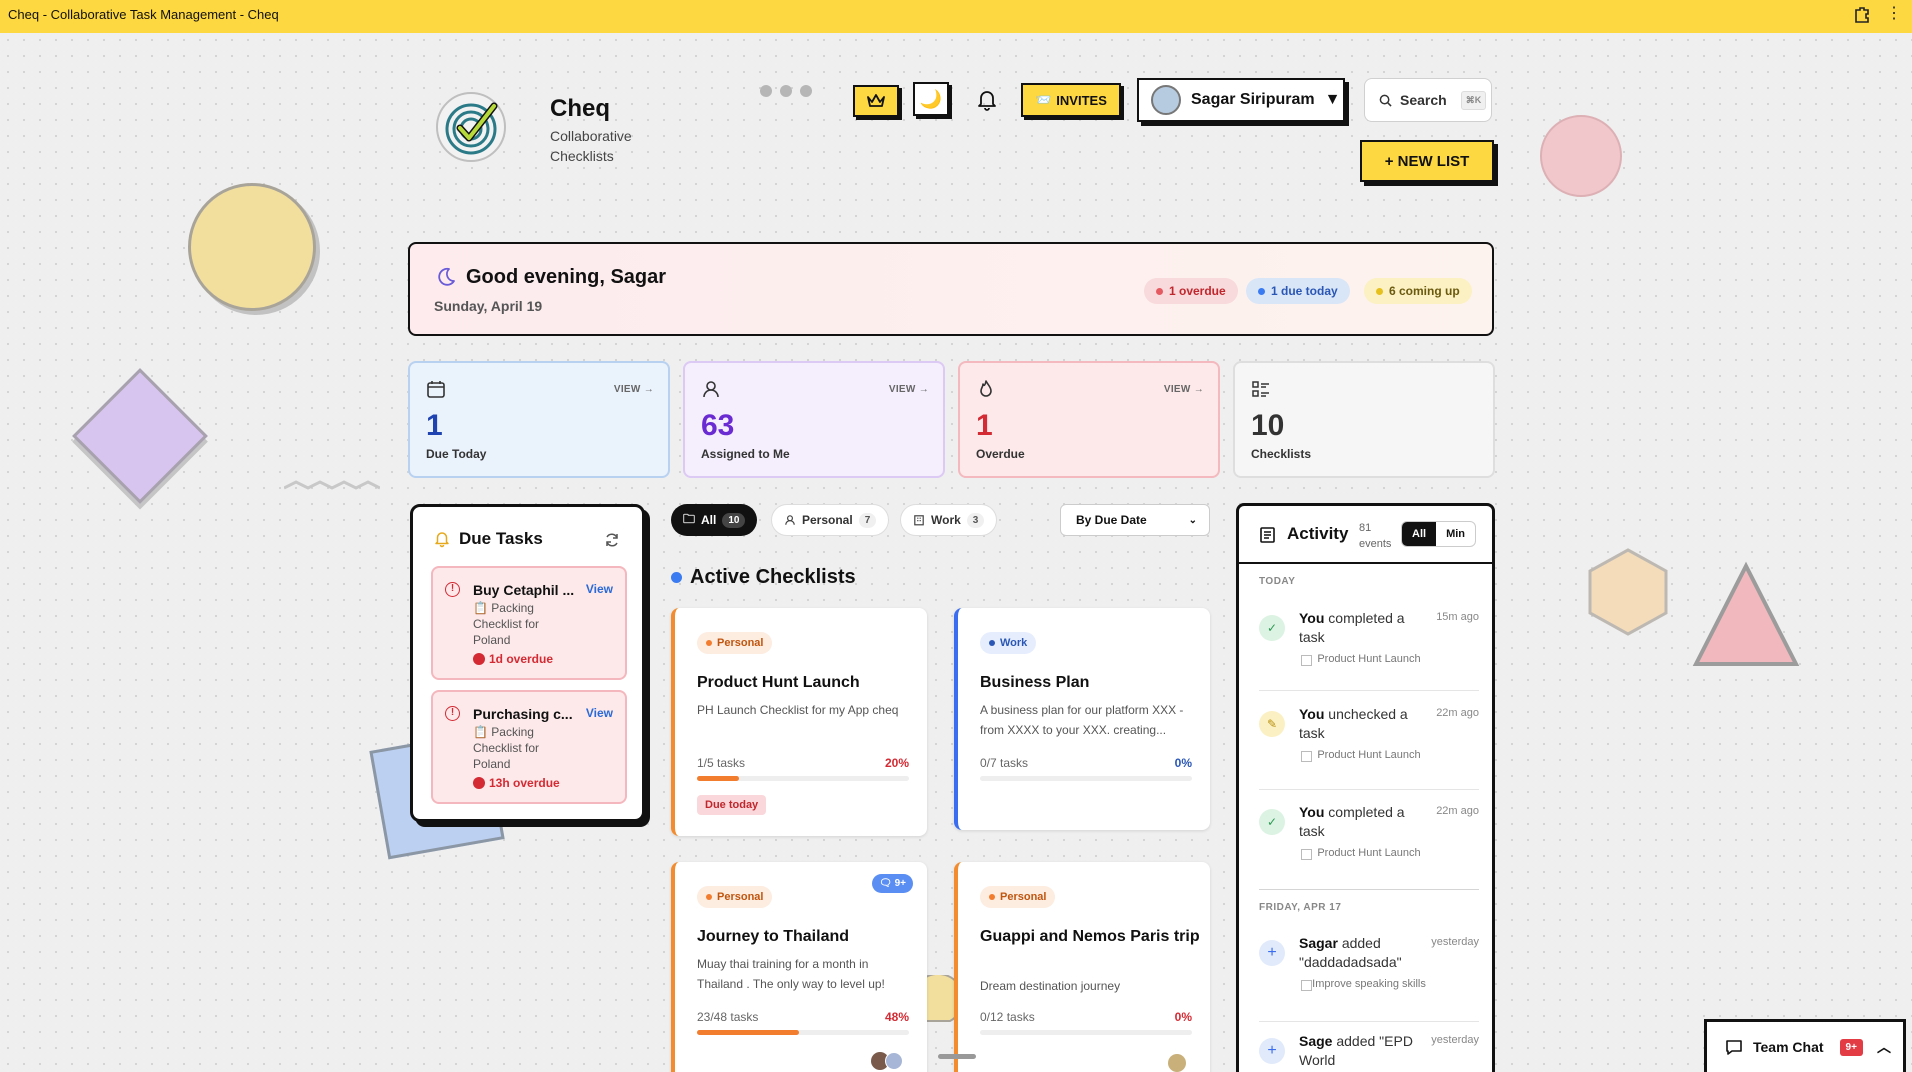 The width and height of the screenshot is (1912, 1072). I want to click on checklist-tag: Work, so click(1008, 643).